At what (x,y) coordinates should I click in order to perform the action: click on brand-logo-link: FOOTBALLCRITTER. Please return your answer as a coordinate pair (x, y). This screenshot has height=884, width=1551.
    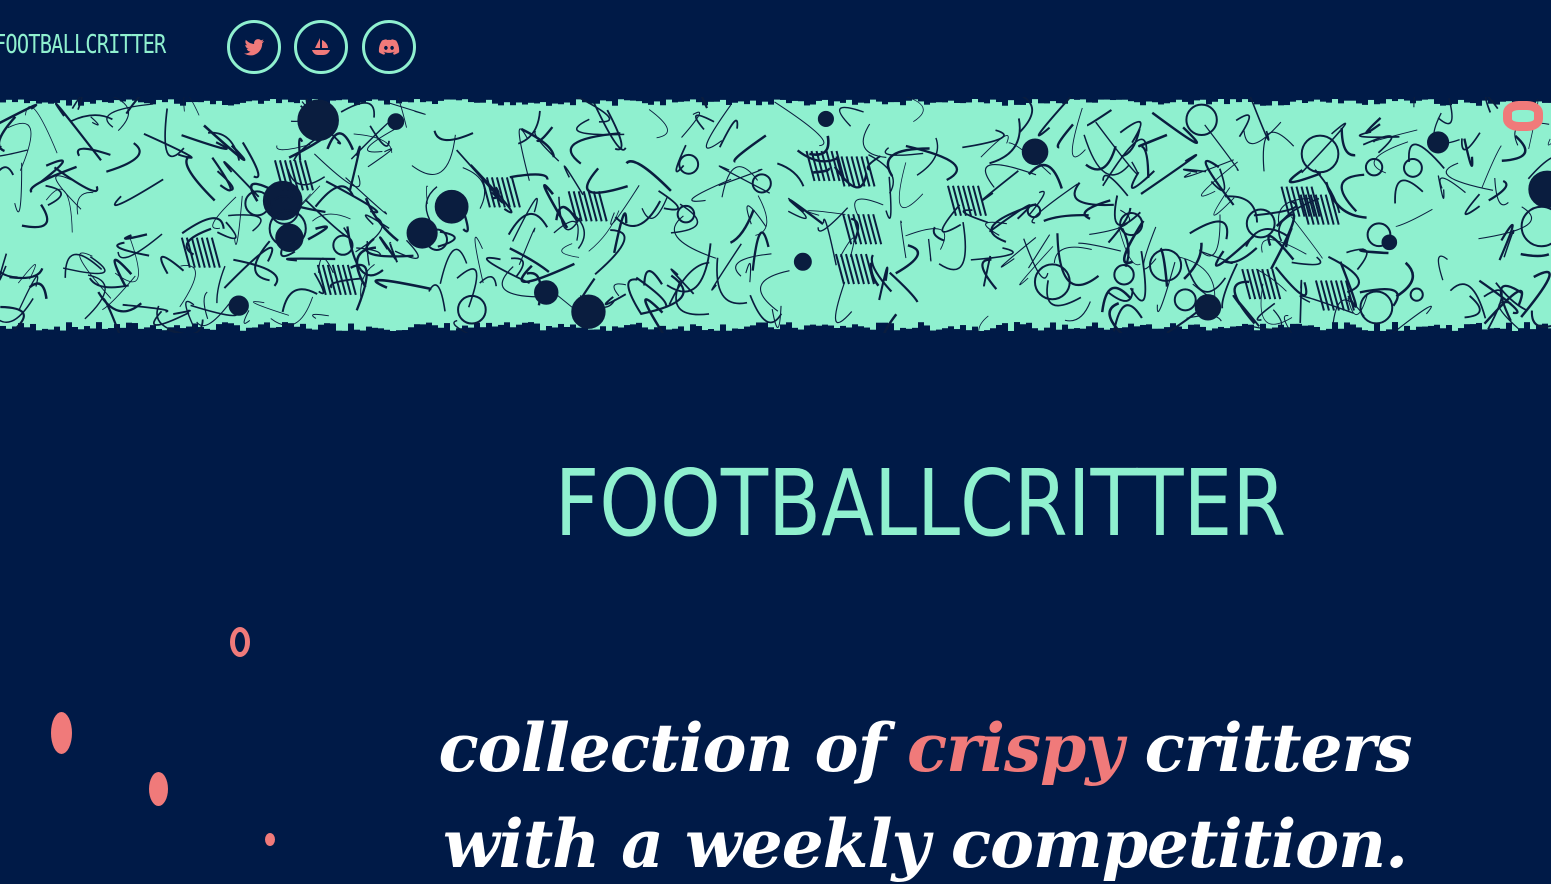
    Looking at the image, I should click on (83, 45).